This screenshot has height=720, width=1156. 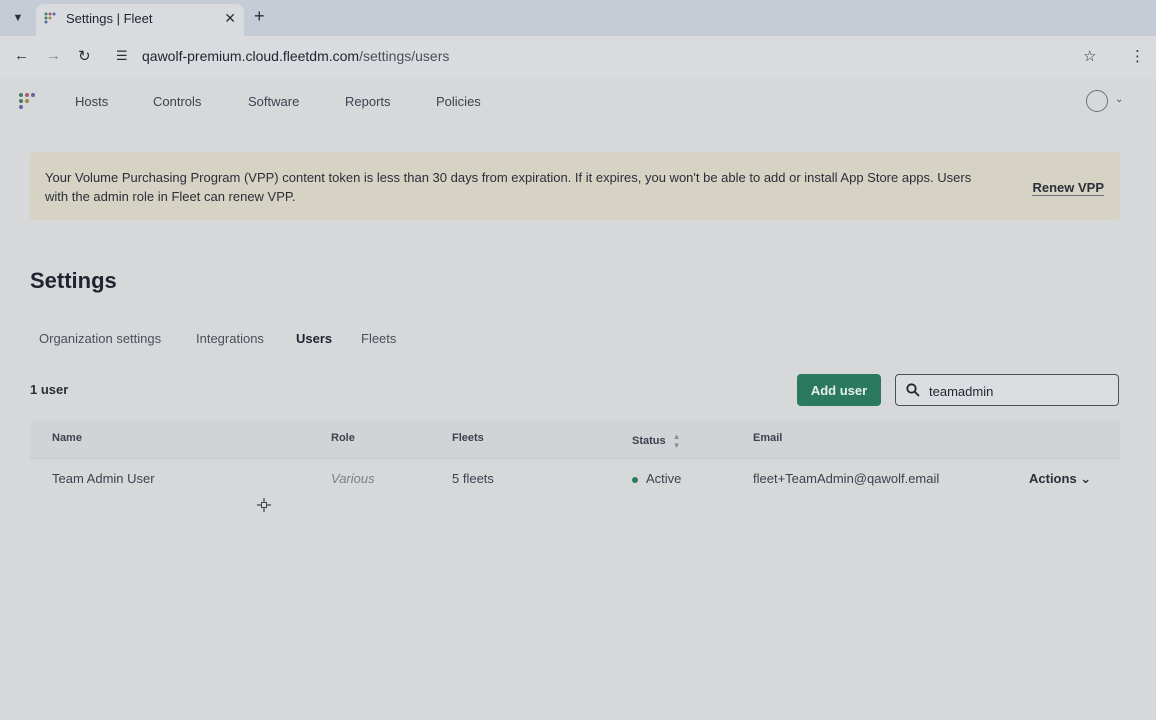 What do you see at coordinates (264, 505) in the screenshot?
I see `crosshair-cursor-icon` at bounding box center [264, 505].